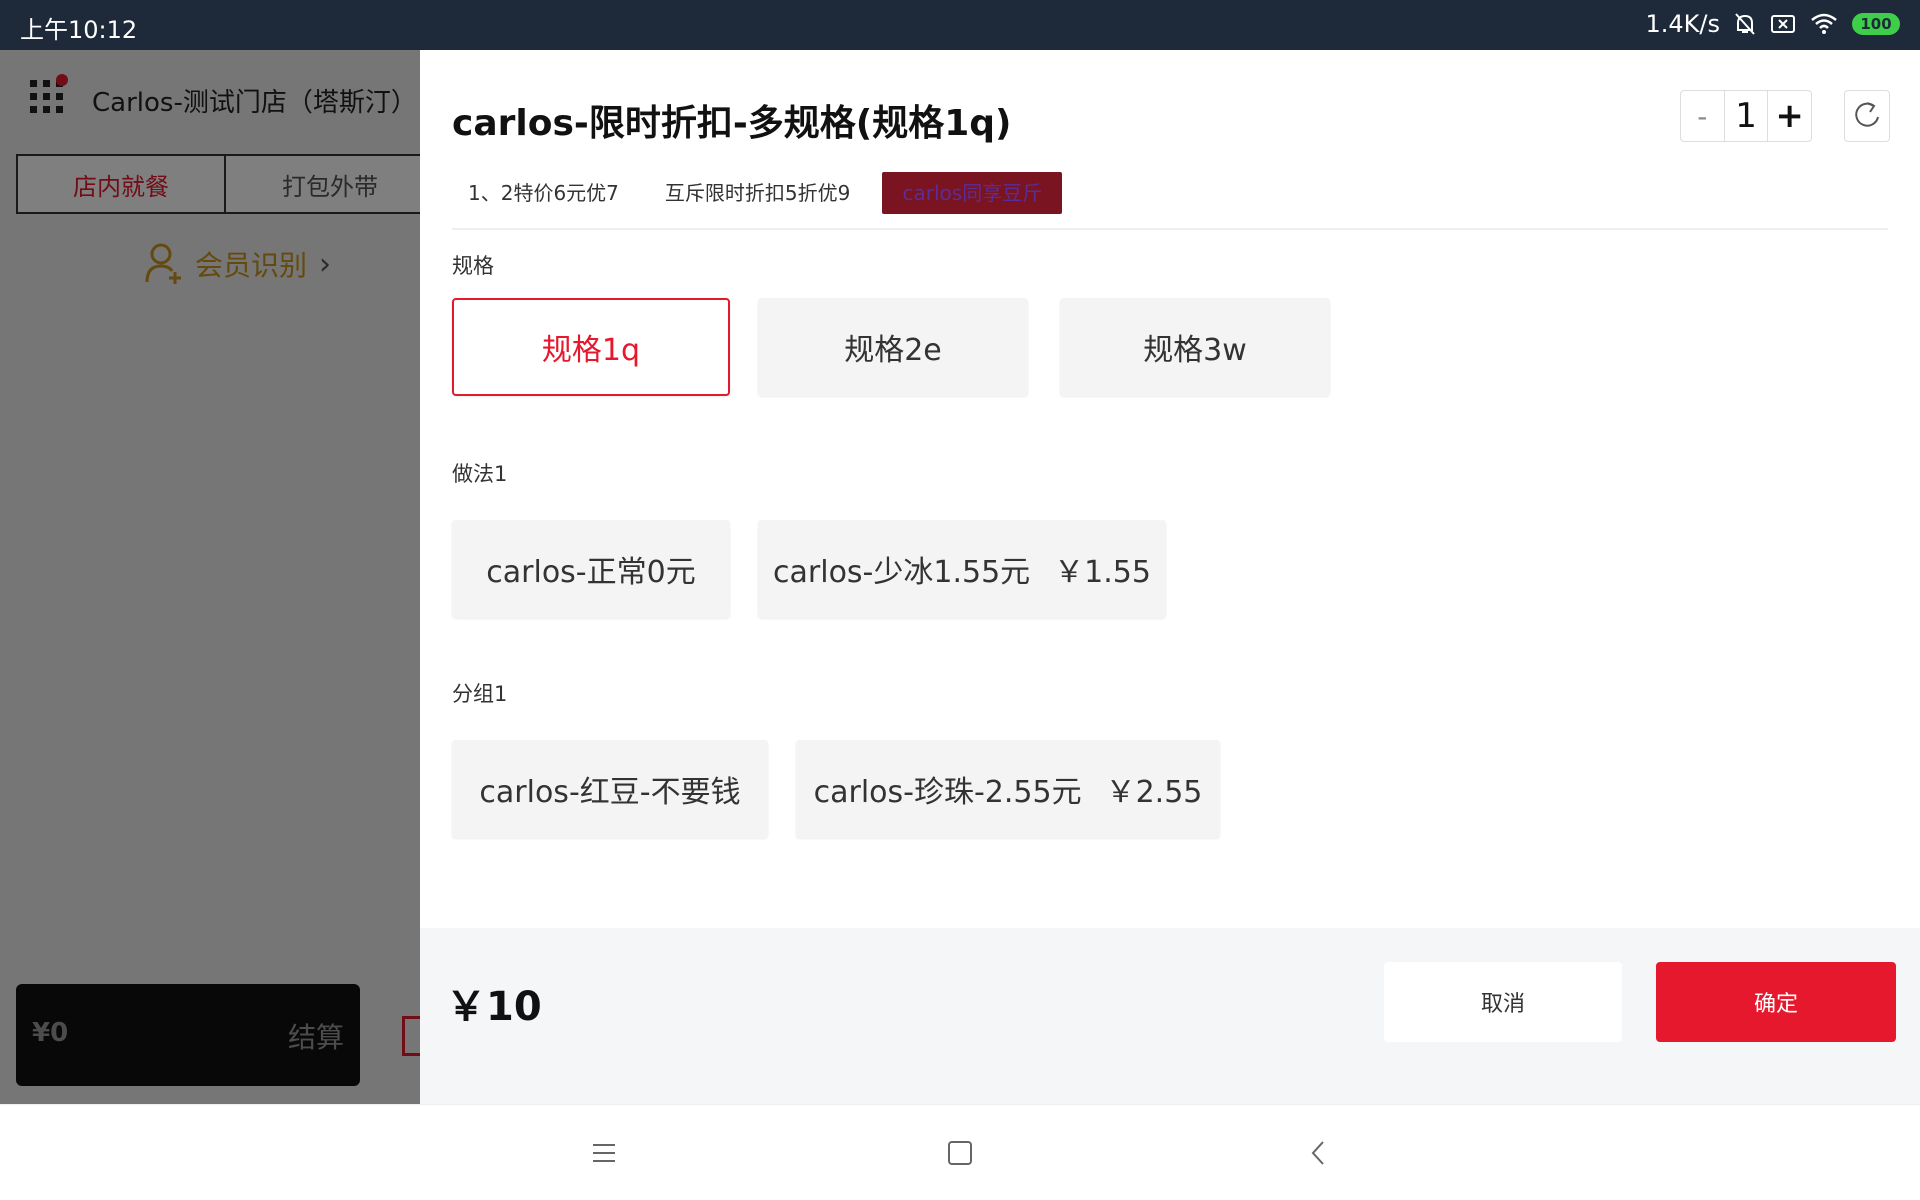  I want to click on group-option: carlos-珍珠-2.55元 ￥2.55, so click(1008, 789).